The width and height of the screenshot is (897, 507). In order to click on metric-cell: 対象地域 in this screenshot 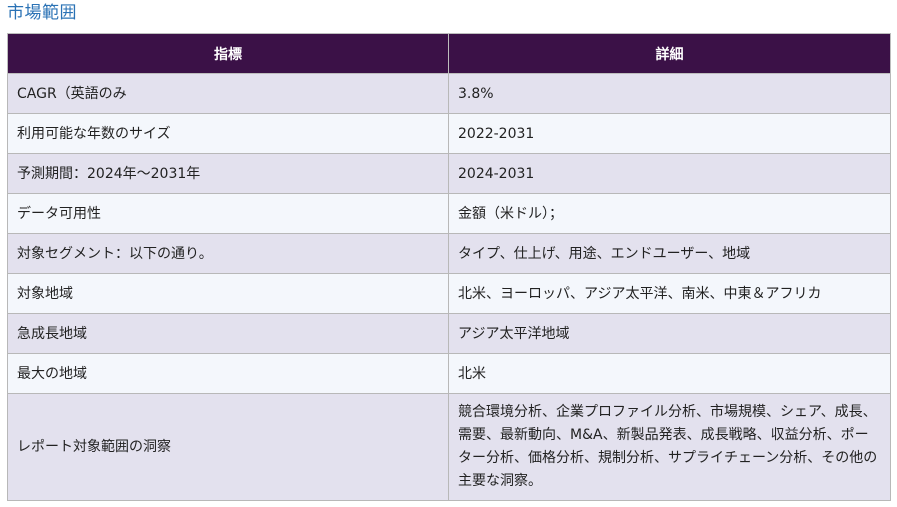, I will do `click(228, 293)`.